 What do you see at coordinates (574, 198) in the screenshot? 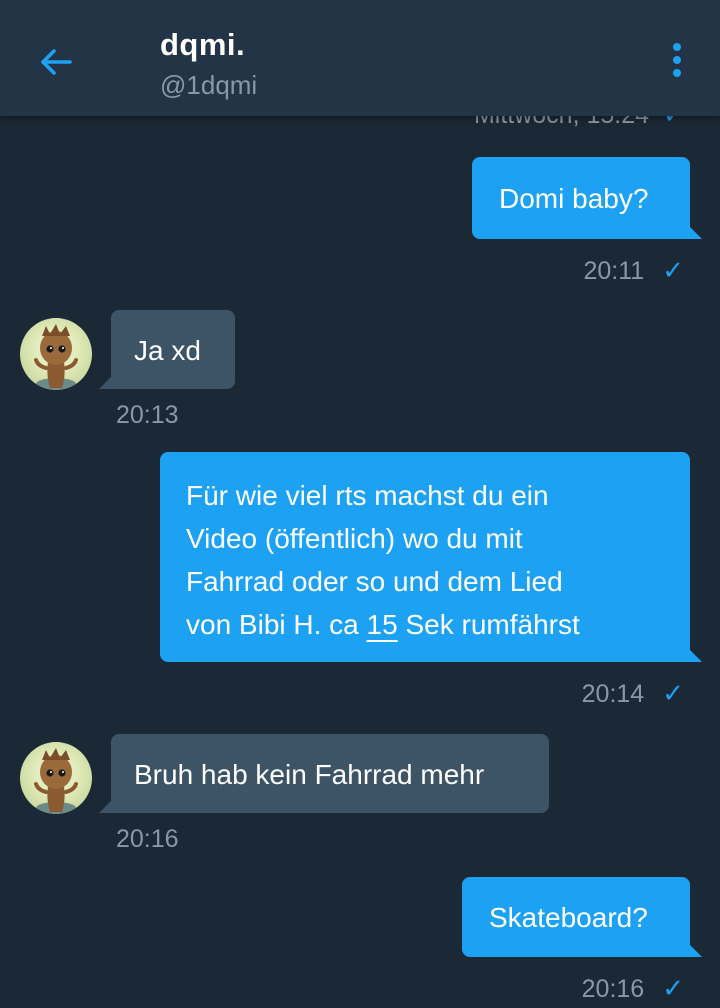
I see `message-text: Domi baby?` at bounding box center [574, 198].